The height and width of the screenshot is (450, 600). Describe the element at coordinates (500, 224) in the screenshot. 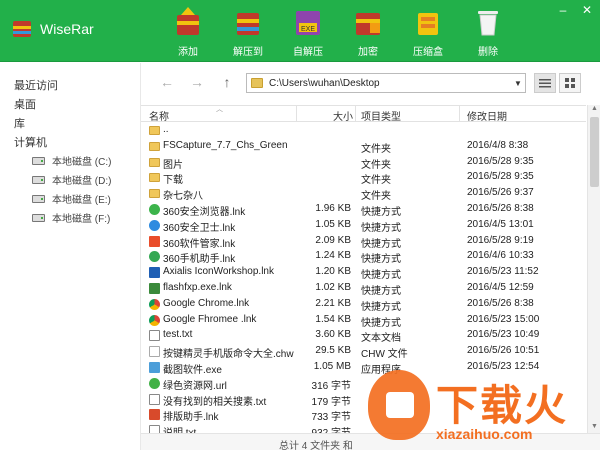

I see `file-date: 2016/4/5 13:01` at that location.